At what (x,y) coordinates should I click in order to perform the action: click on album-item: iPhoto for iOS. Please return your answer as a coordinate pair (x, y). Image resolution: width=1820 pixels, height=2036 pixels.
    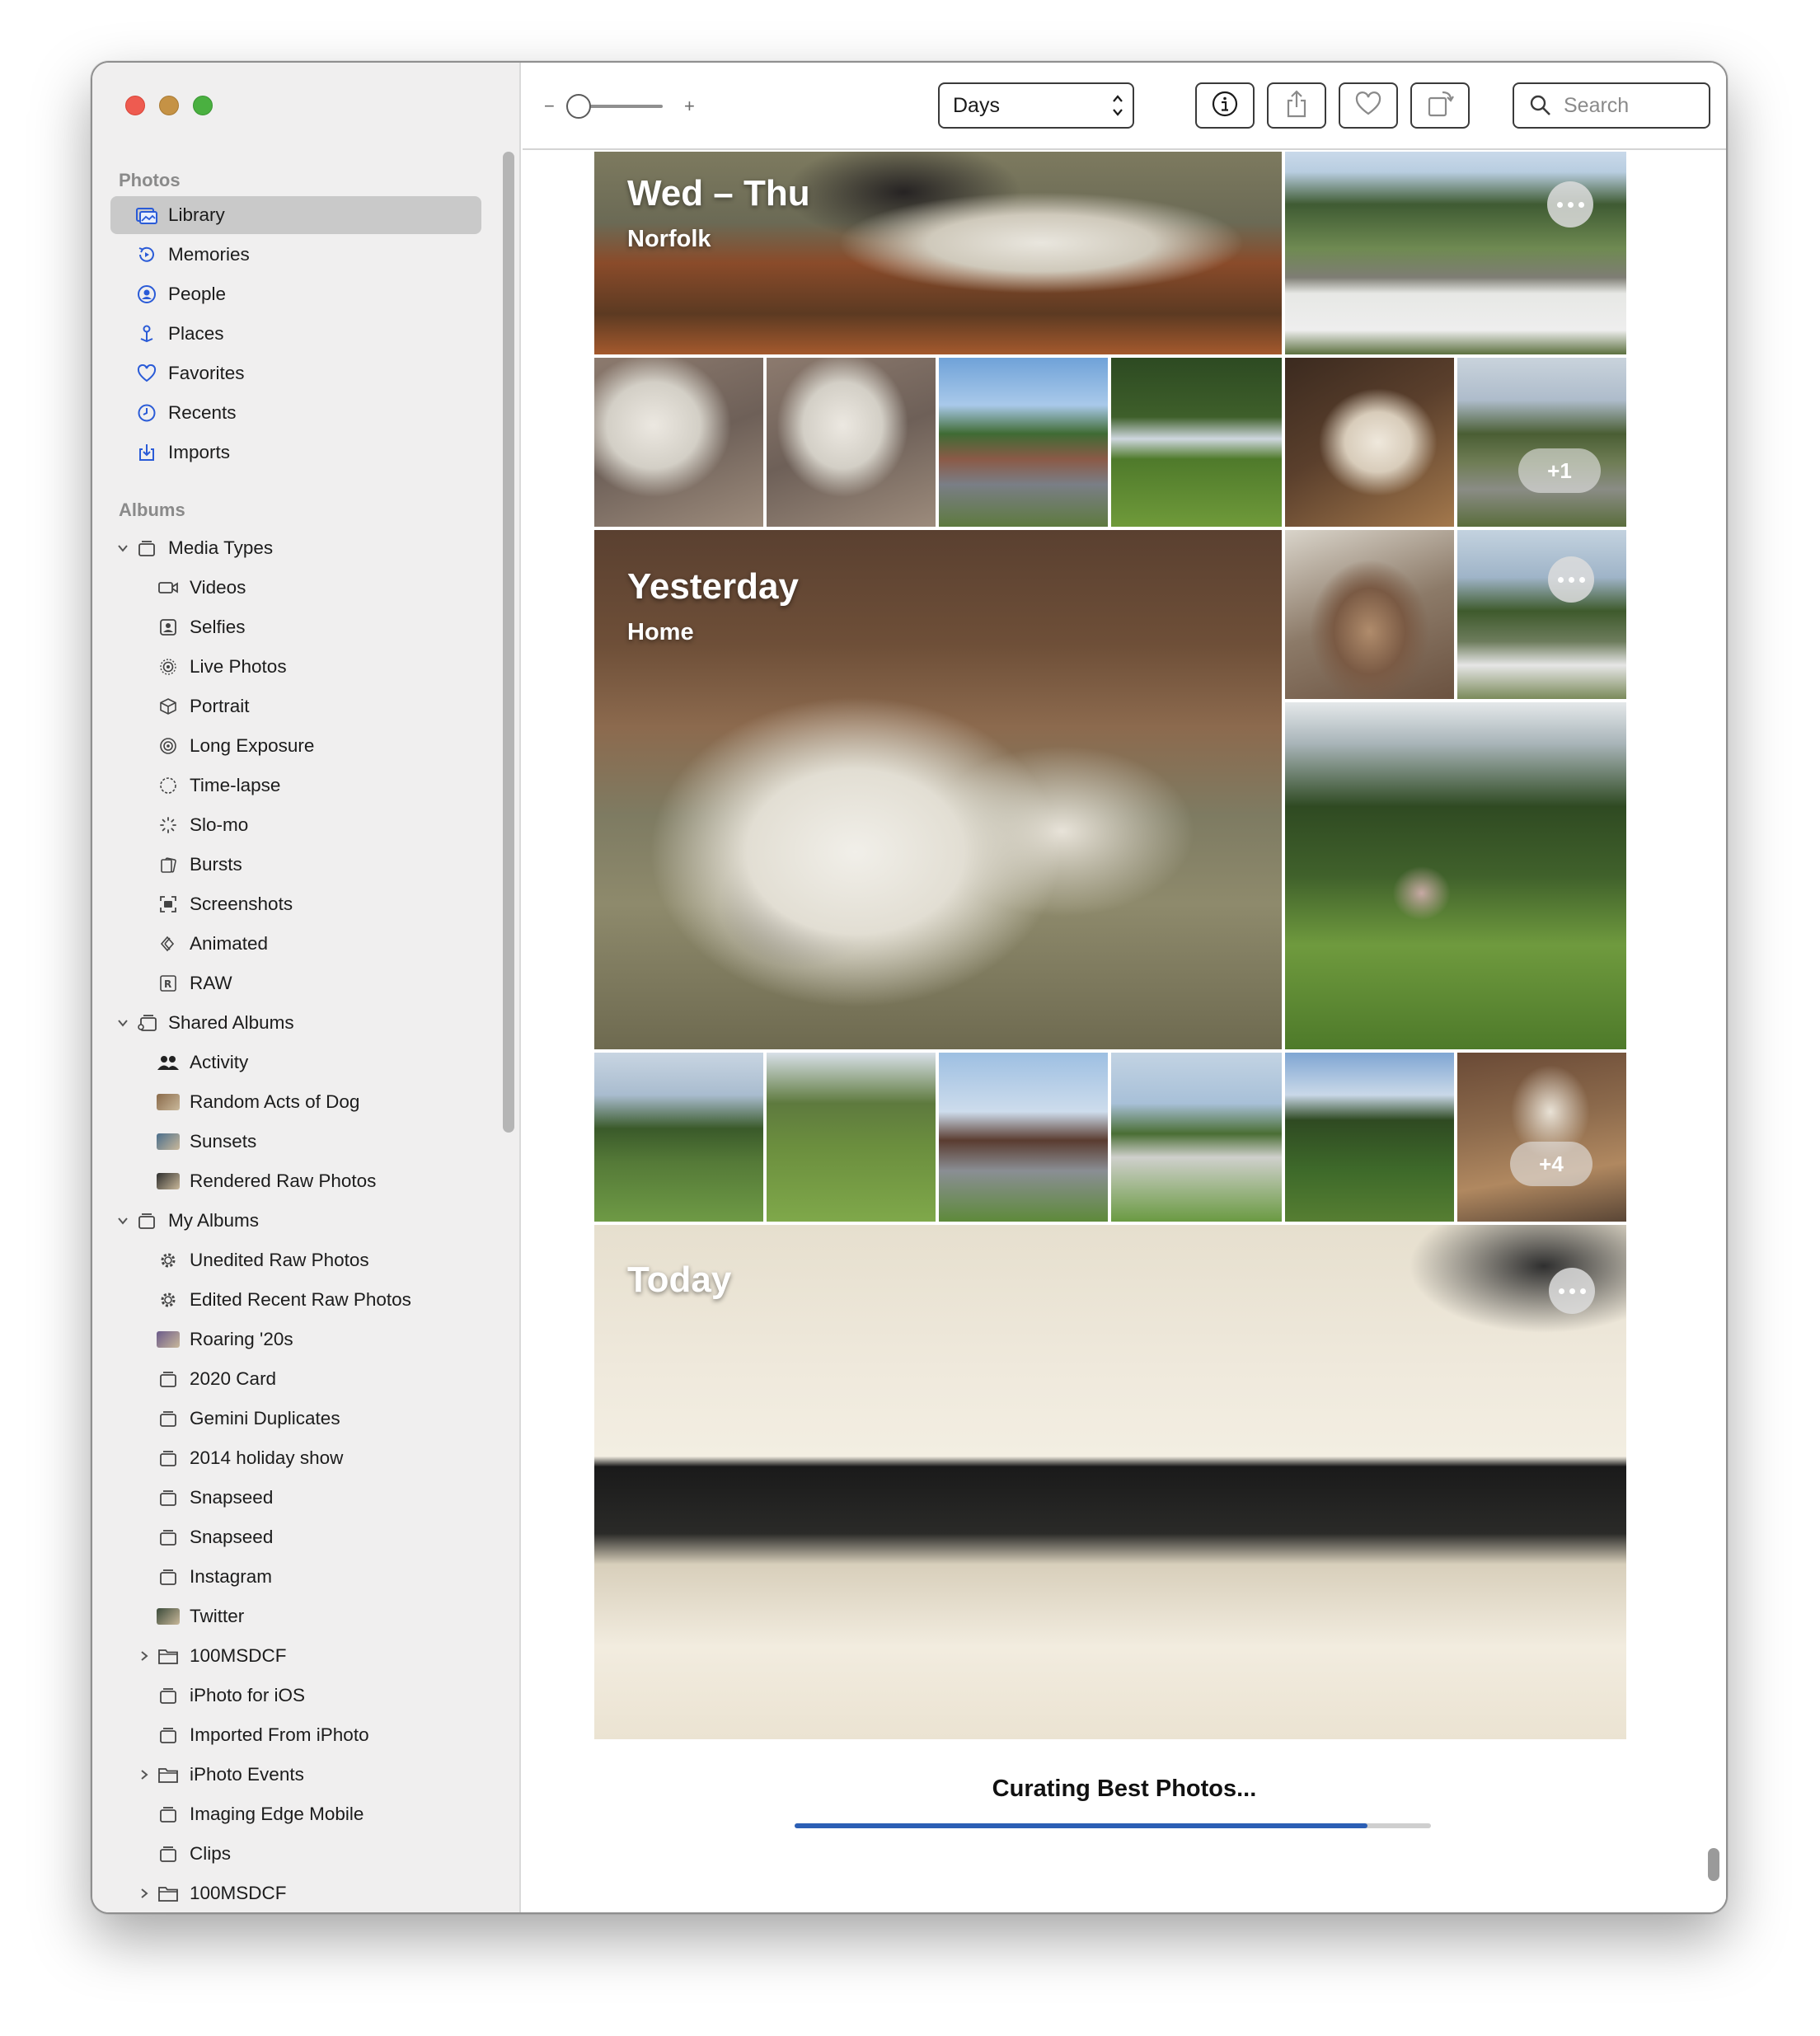
    Looking at the image, I should click on (295, 1696).